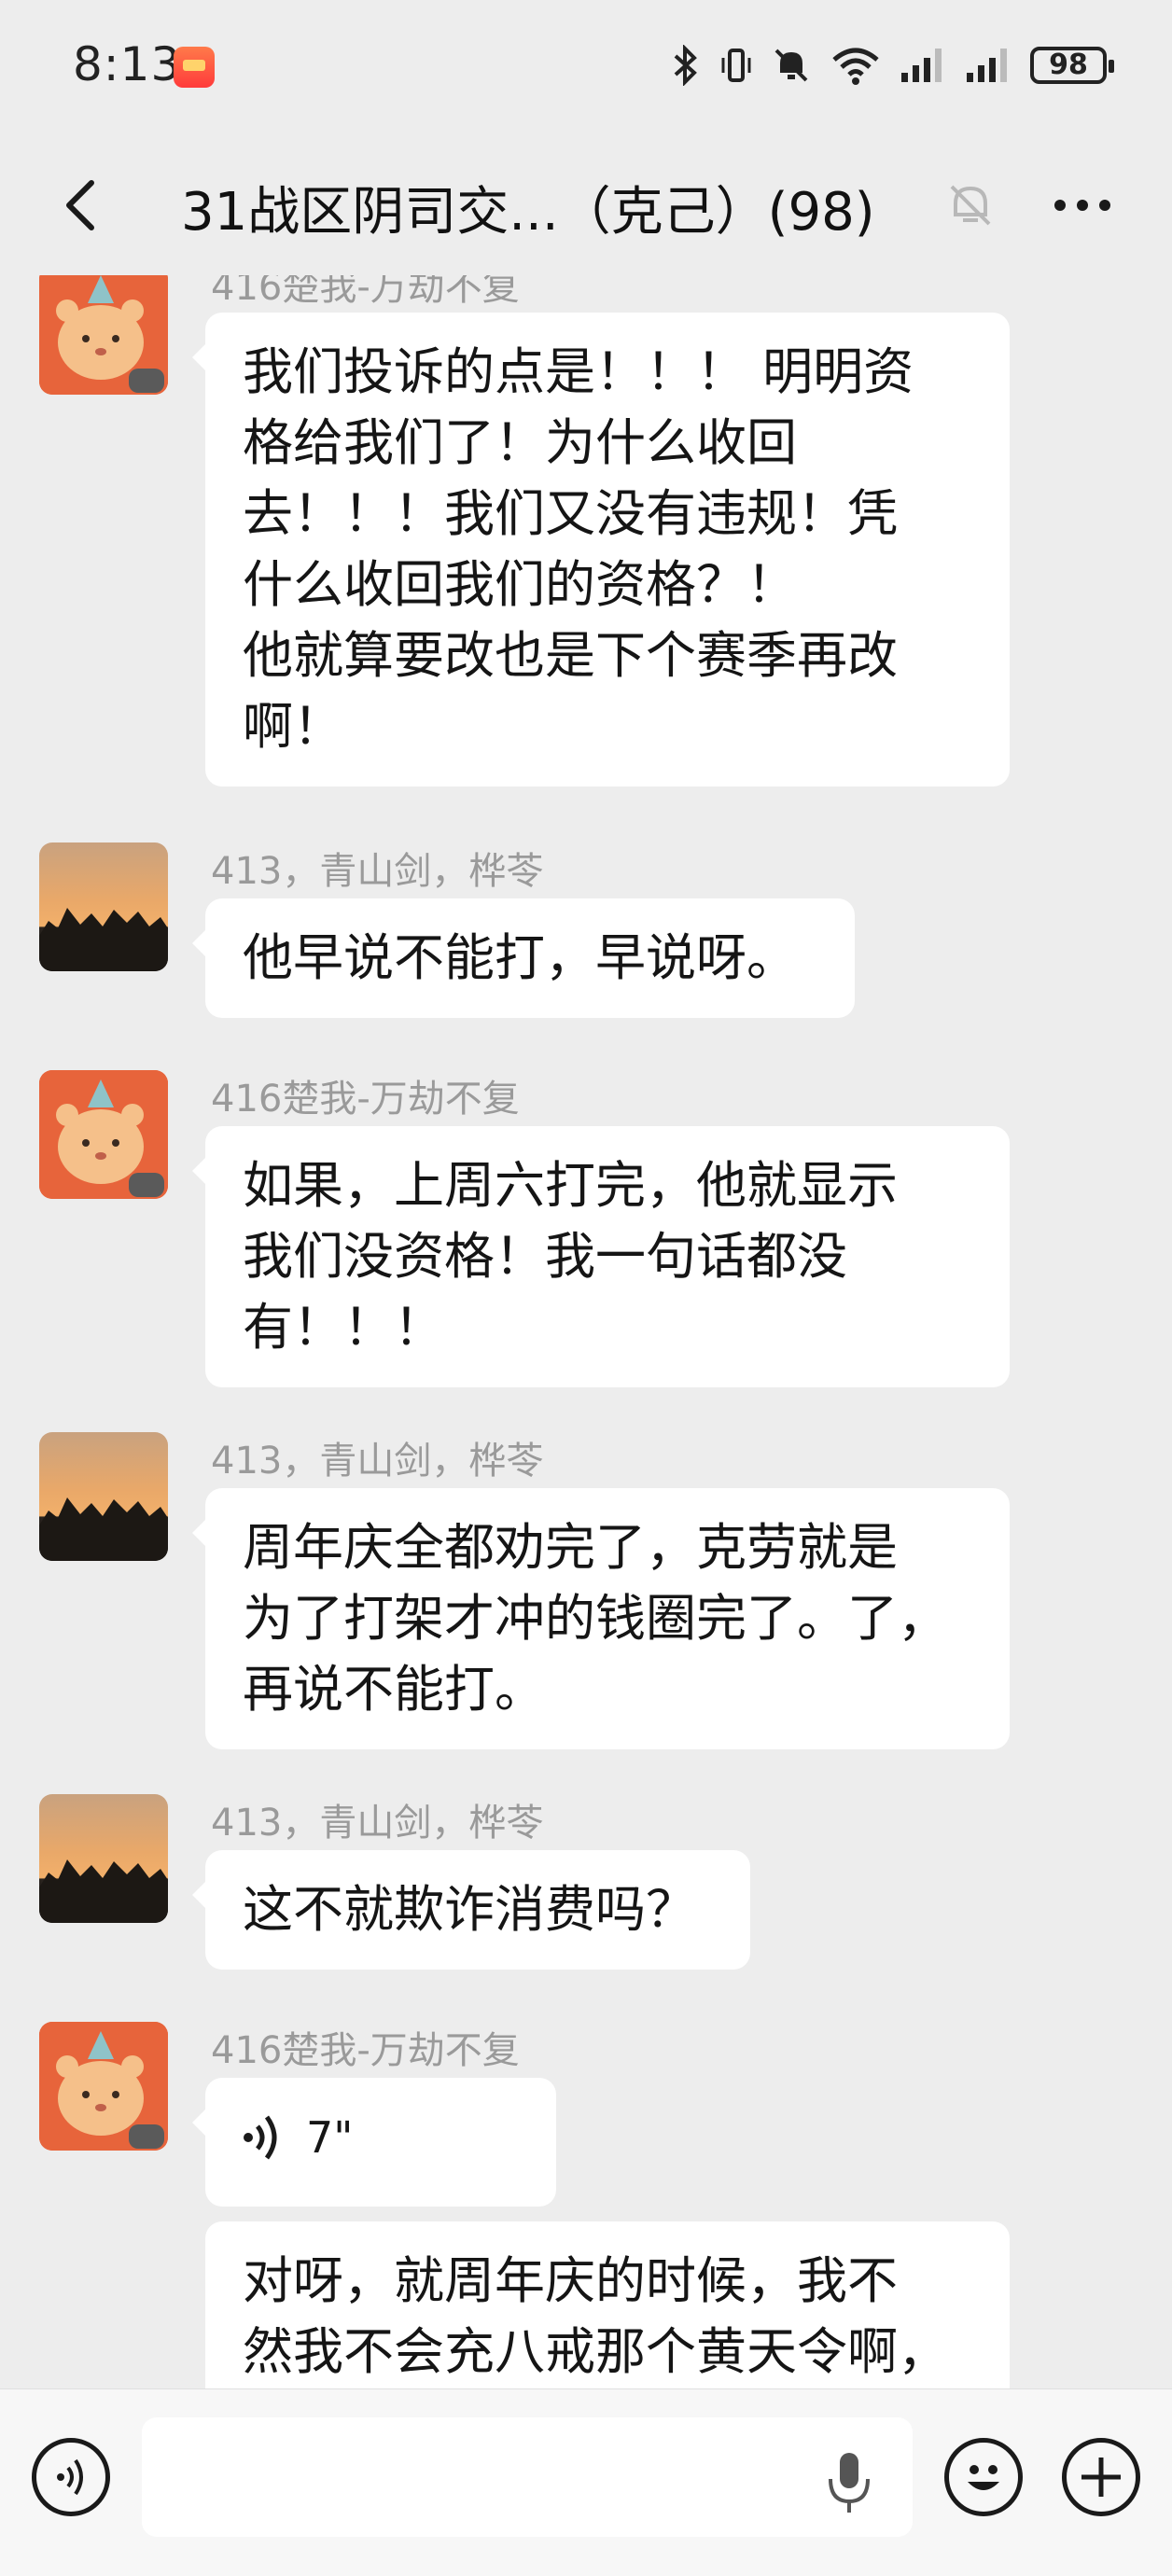 This screenshot has width=1172, height=2576. I want to click on message-line: 然我不会充八戒那个黄天令啊，, so click(595, 2351).